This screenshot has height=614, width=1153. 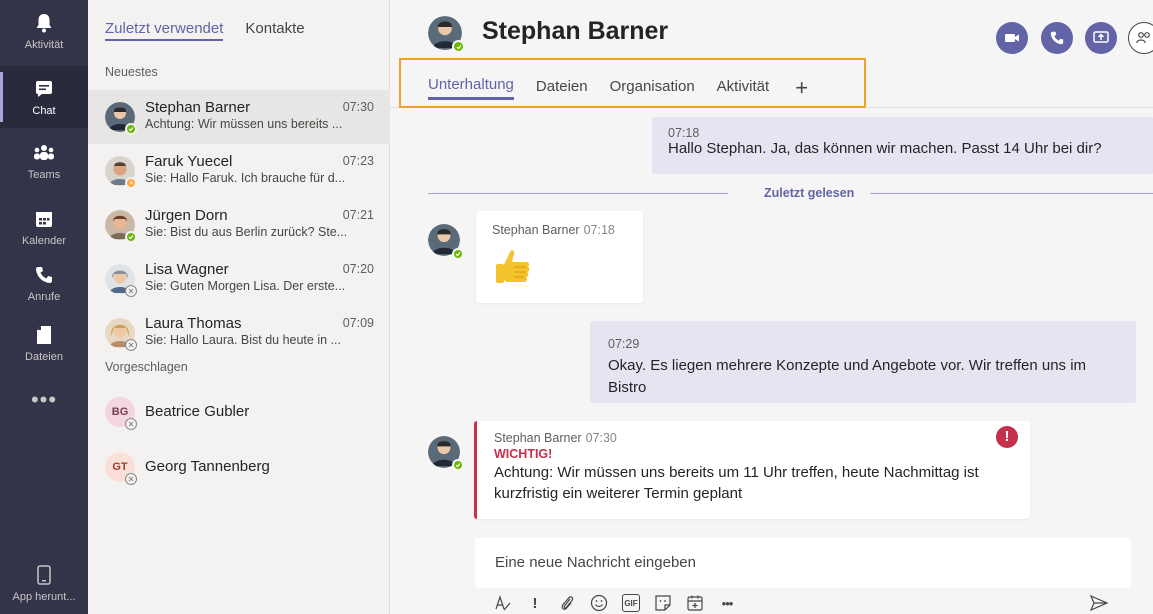 What do you see at coordinates (471, 88) in the screenshot?
I see `tab-conversation: Unterhaltung` at bounding box center [471, 88].